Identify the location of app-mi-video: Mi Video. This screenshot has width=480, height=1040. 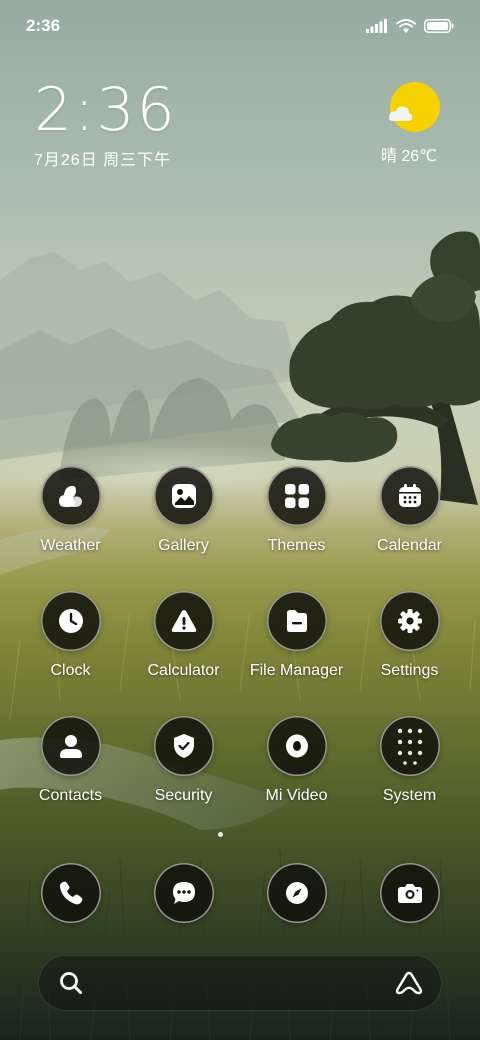
(296, 760).